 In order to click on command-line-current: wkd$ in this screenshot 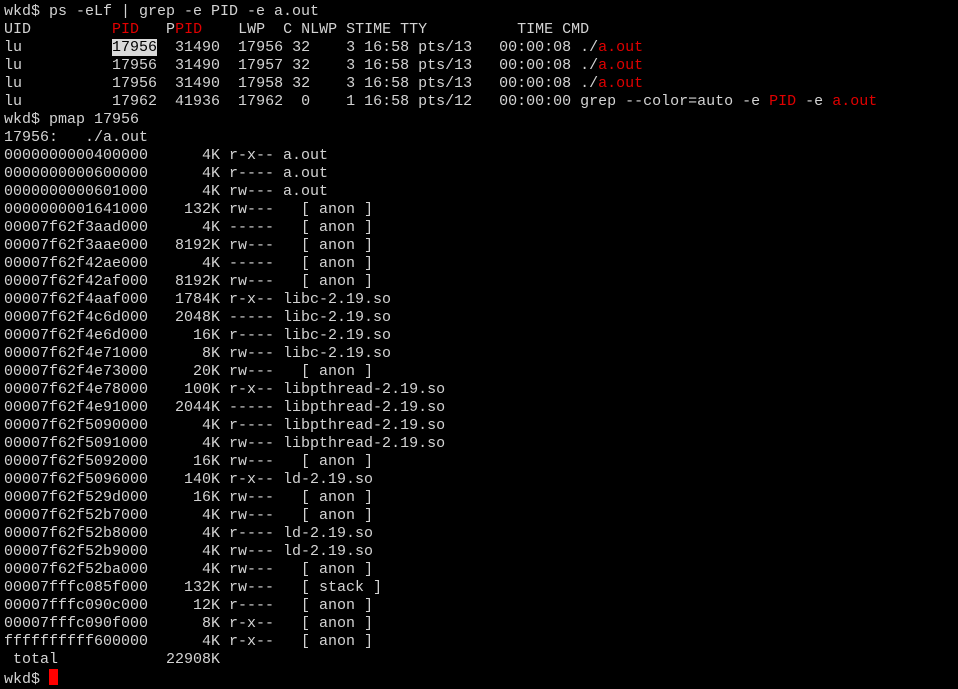, I will do `click(481, 678)`.